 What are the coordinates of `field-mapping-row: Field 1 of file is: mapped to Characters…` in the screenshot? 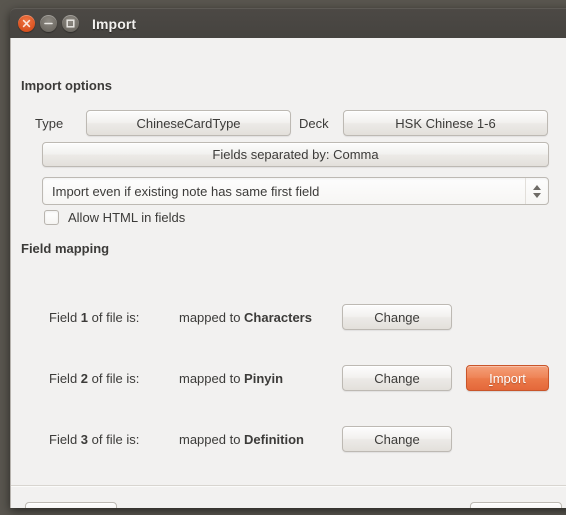 It's located at (288, 317).